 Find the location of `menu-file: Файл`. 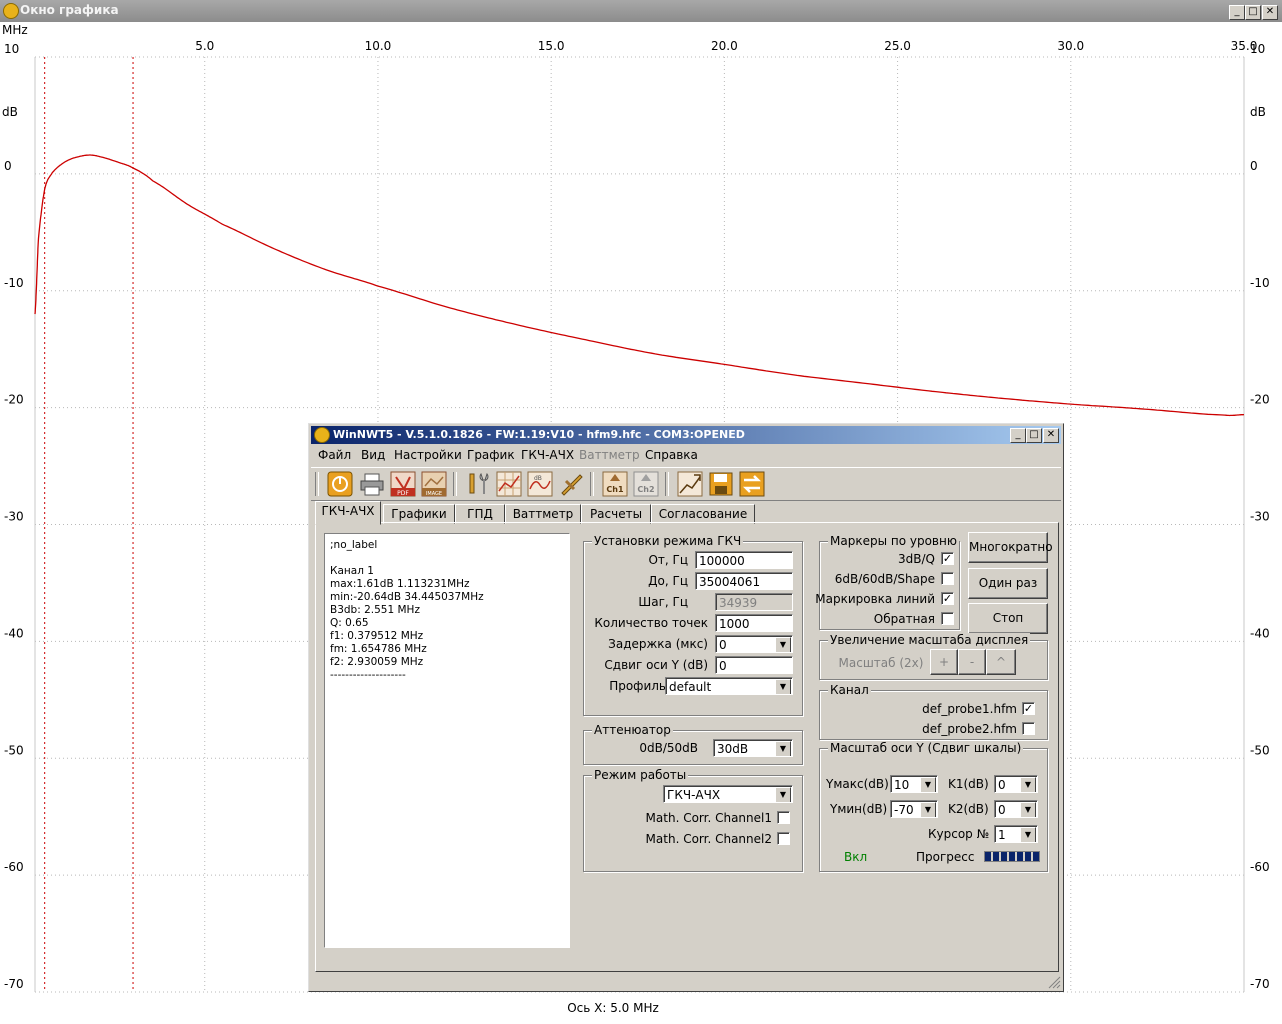

menu-file: Файл is located at coordinates (334, 455).